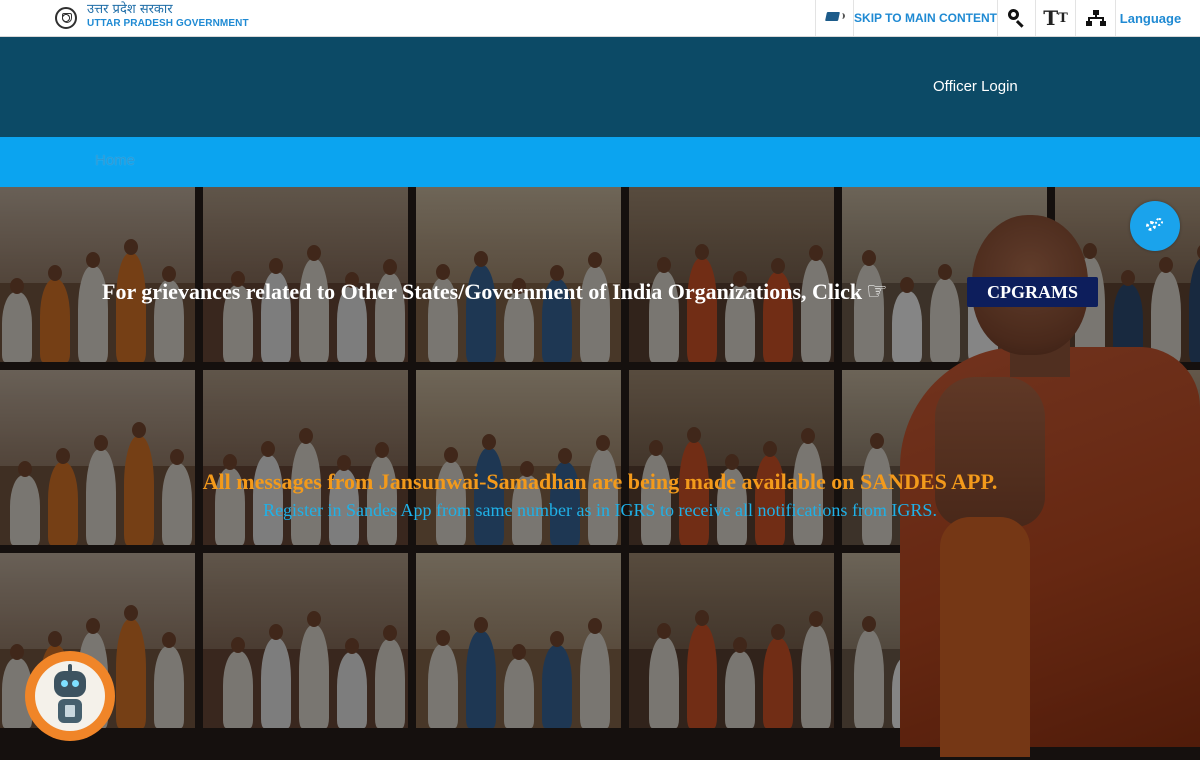 This screenshot has width=1200, height=760. What do you see at coordinates (925, 18) in the screenshot?
I see `skip-to-main-content-link: SKIP TO MAIN CONTENT` at bounding box center [925, 18].